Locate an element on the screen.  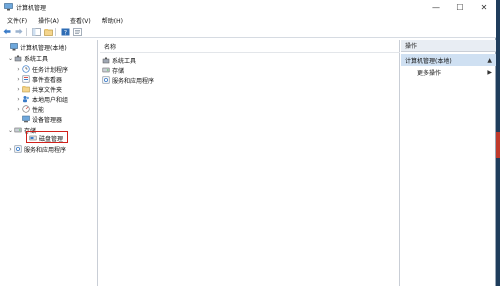
toolbar: ? is located at coordinates (248, 32).